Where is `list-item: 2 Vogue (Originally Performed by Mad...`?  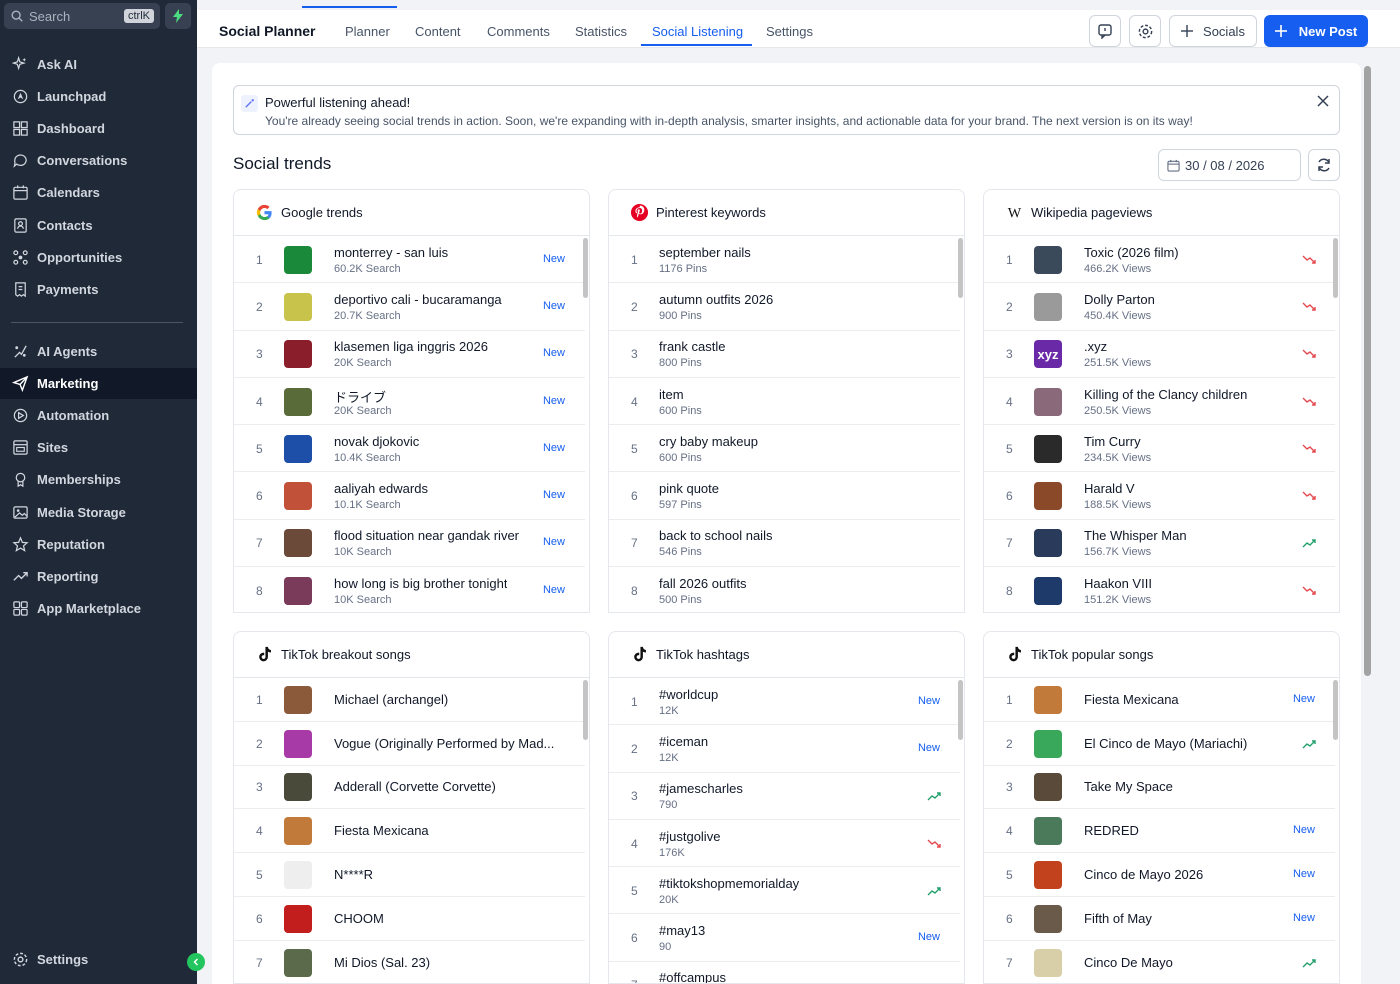 list-item: 2 Vogue (Originally Performed by Mad... is located at coordinates (409, 744).